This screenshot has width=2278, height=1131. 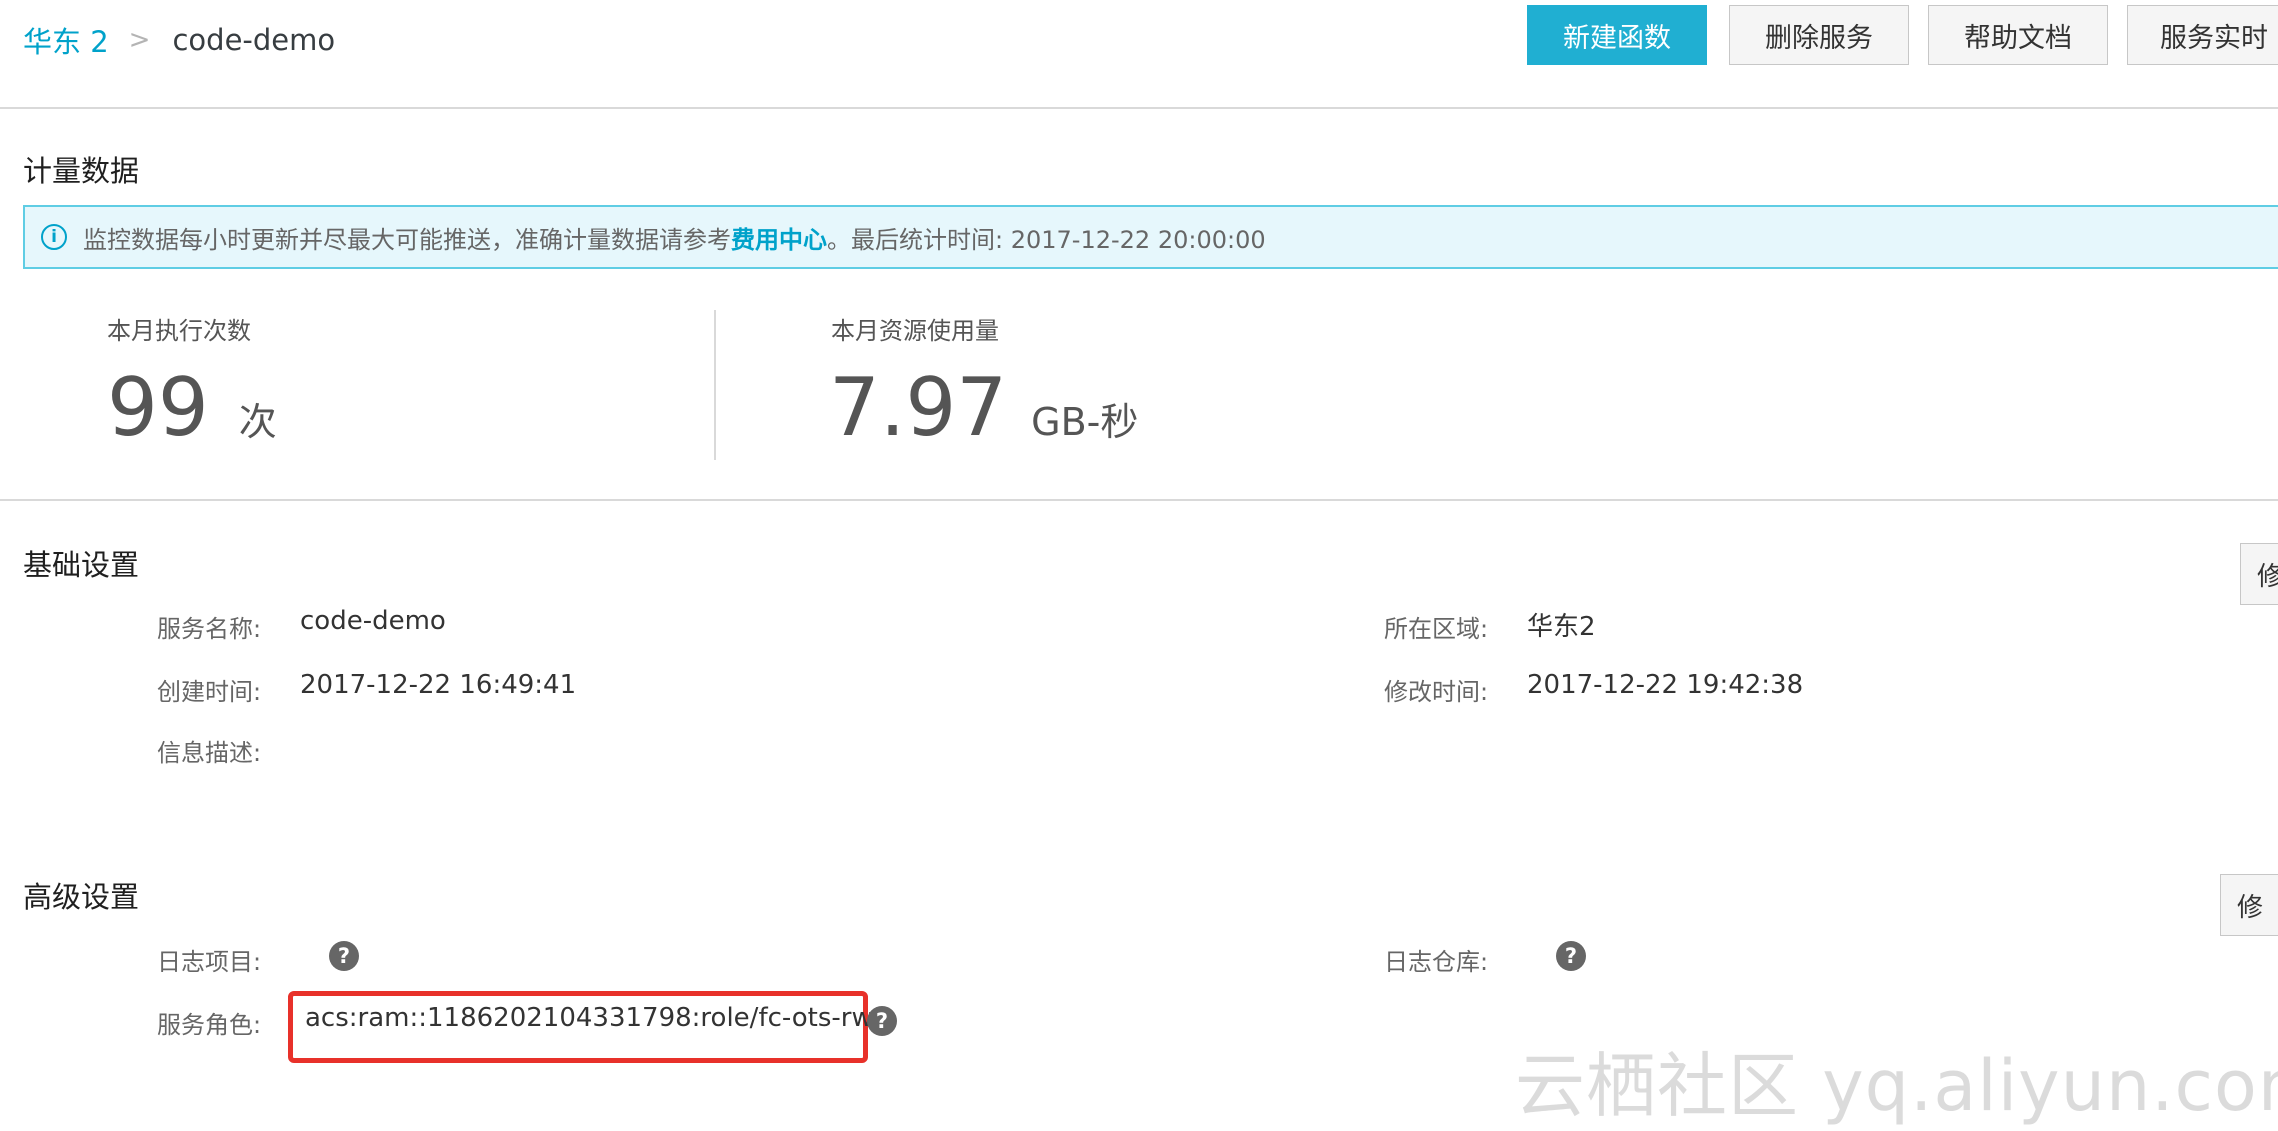 I want to click on banner-text: 监控数据每小时更新并尽最大可能推送，准确计量数据请参考, so click(x=407, y=239).